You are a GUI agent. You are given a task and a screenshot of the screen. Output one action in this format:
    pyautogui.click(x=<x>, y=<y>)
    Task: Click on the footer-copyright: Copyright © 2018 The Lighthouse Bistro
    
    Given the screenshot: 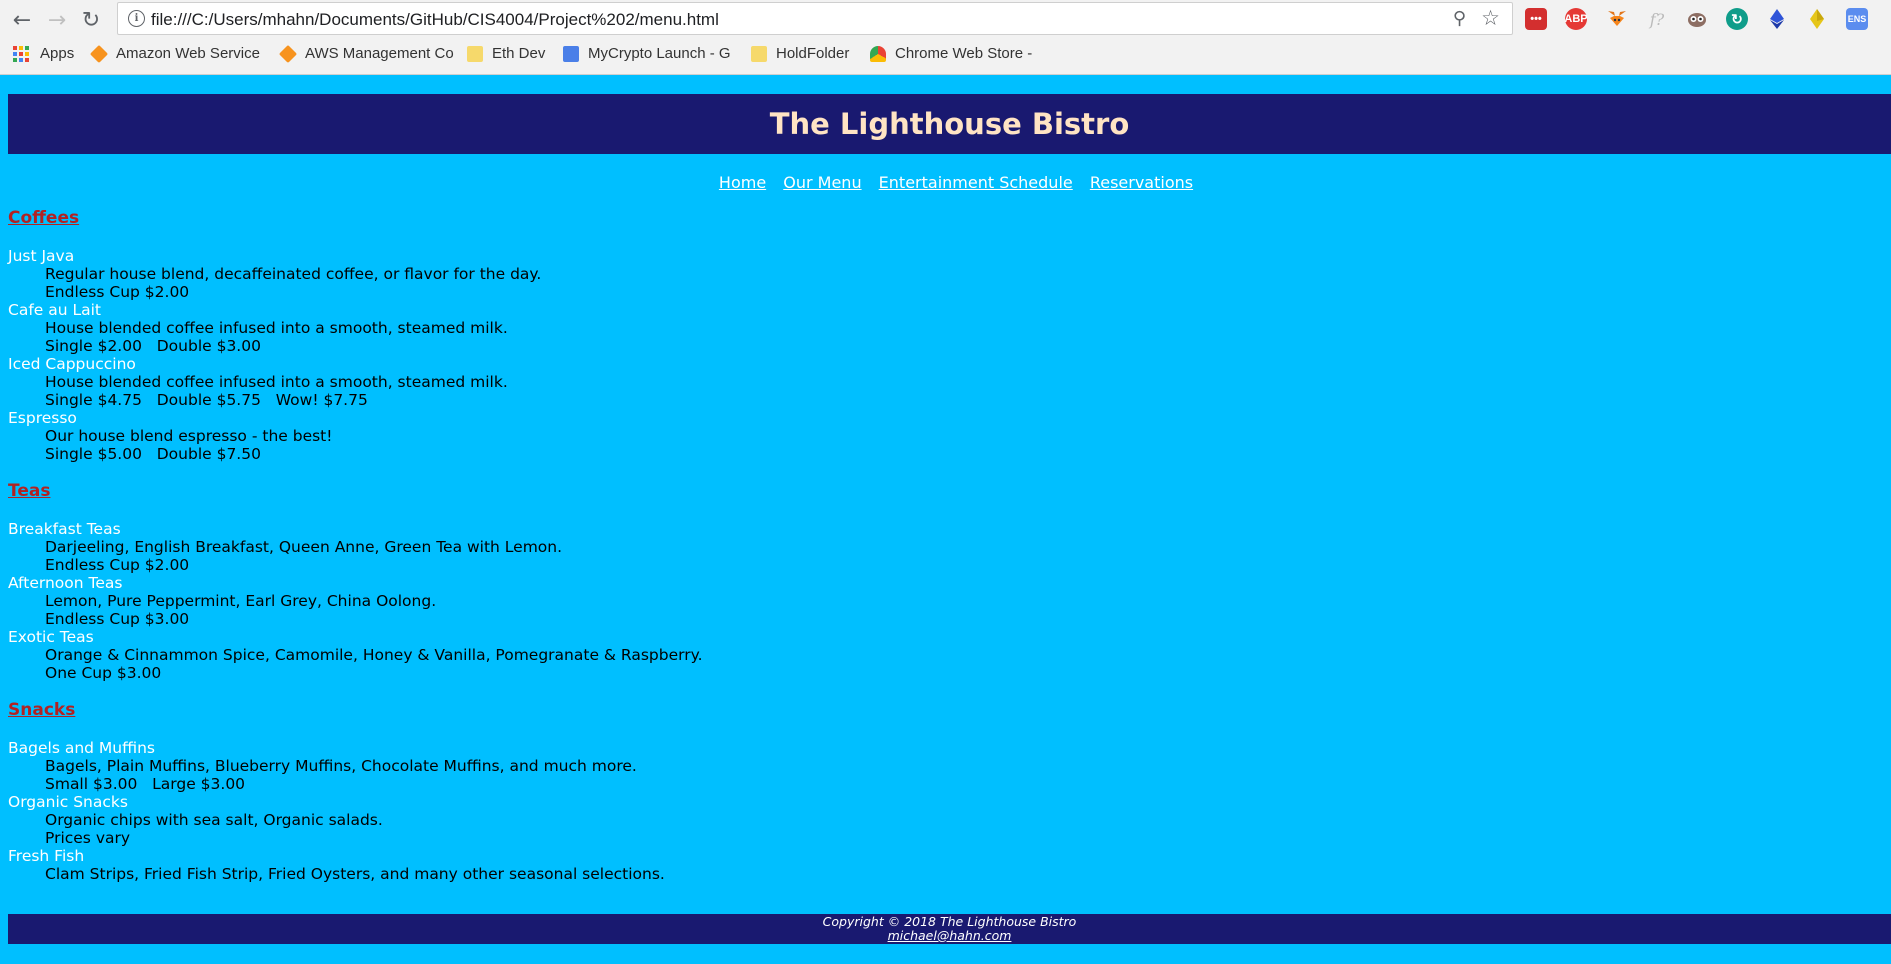 What is the action you would take?
    pyautogui.click(x=949, y=921)
    